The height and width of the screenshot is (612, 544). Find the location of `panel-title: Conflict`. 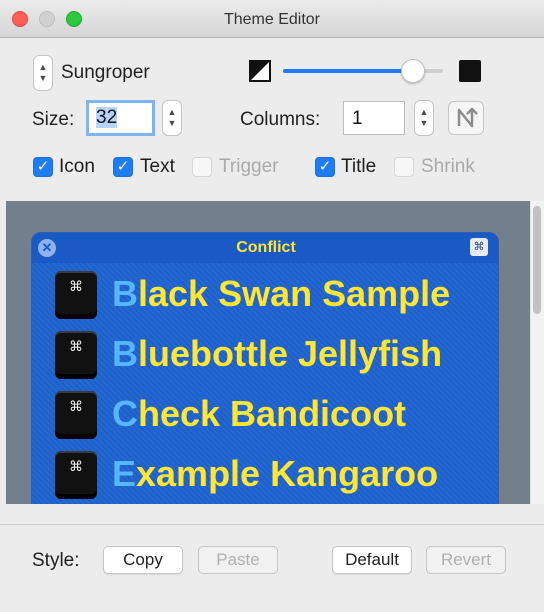

panel-title: Conflict is located at coordinates (266, 247).